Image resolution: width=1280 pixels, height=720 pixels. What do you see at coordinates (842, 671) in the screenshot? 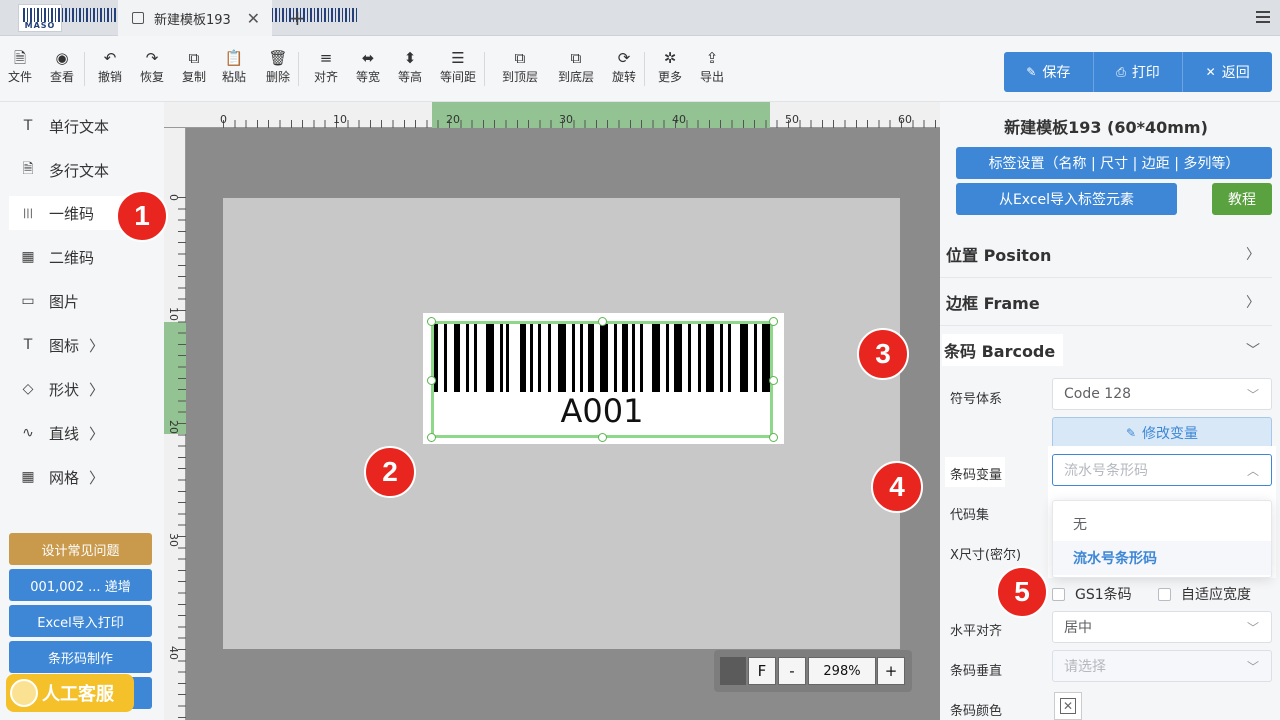
I see `zoom-level: 298%` at bounding box center [842, 671].